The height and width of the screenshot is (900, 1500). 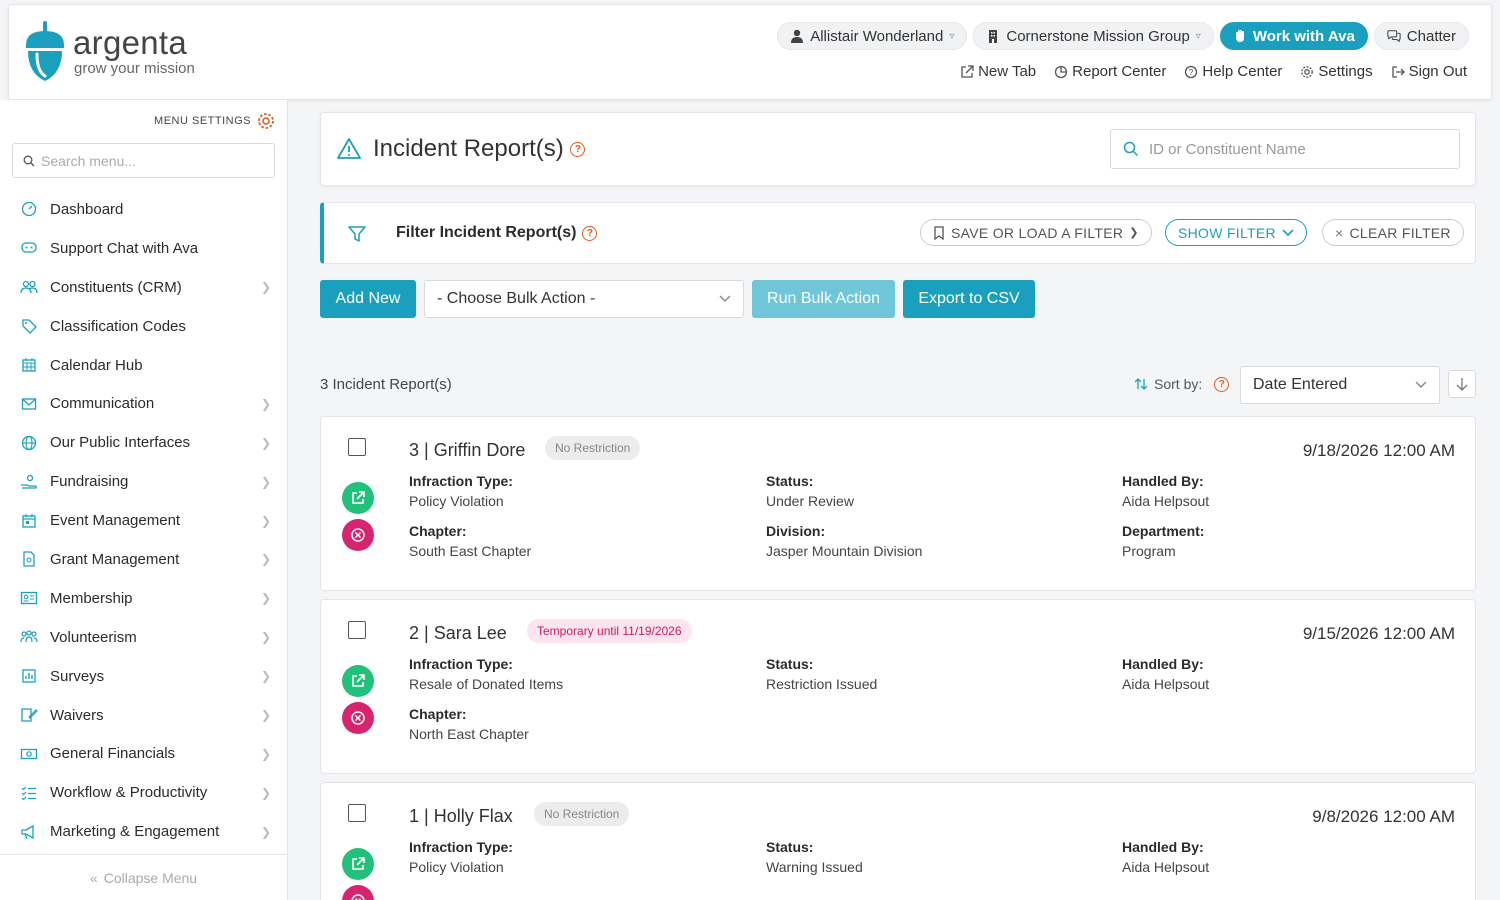 What do you see at coordinates (469, 724) in the screenshot?
I see `report-field: Chapter: North East Chapter` at bounding box center [469, 724].